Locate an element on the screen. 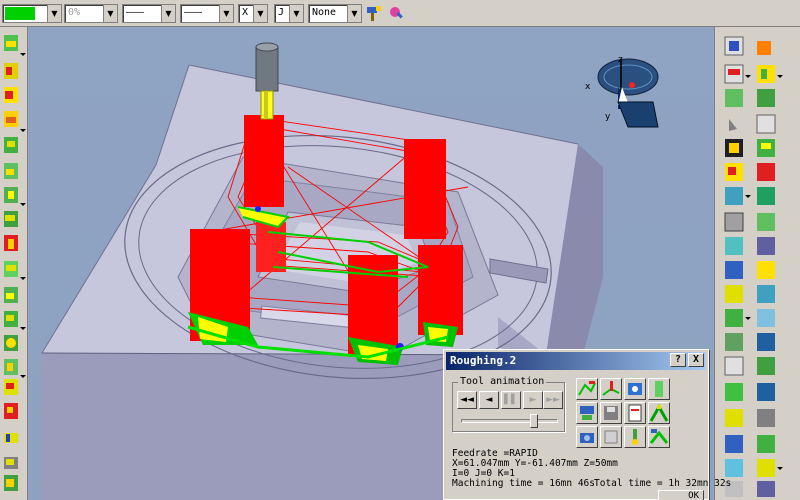  right-toolbar-icons is located at coordinates (757, 263).